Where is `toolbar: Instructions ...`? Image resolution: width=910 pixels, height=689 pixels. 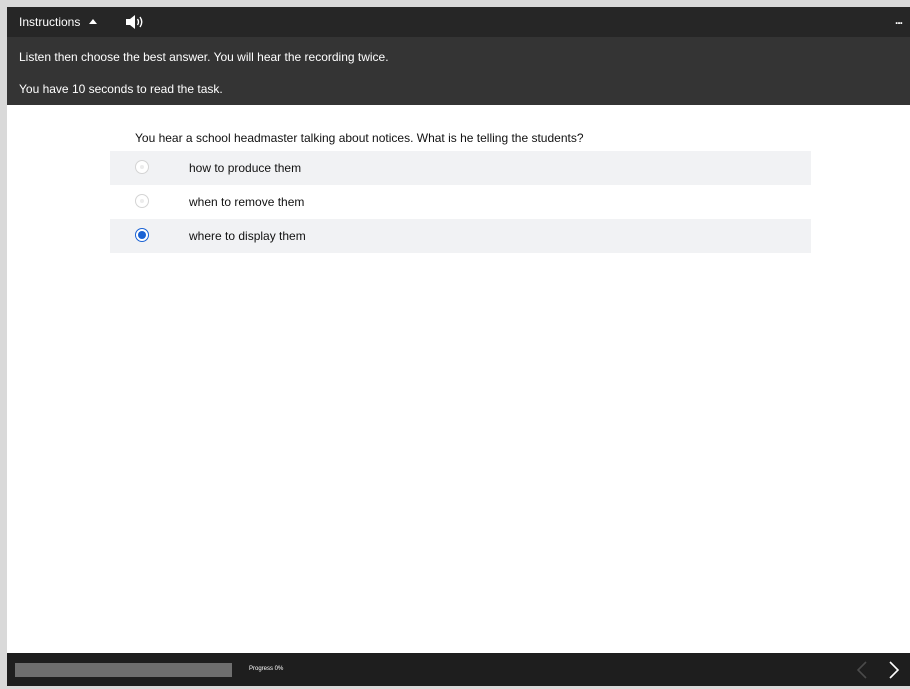 toolbar: Instructions ... is located at coordinates (458, 22).